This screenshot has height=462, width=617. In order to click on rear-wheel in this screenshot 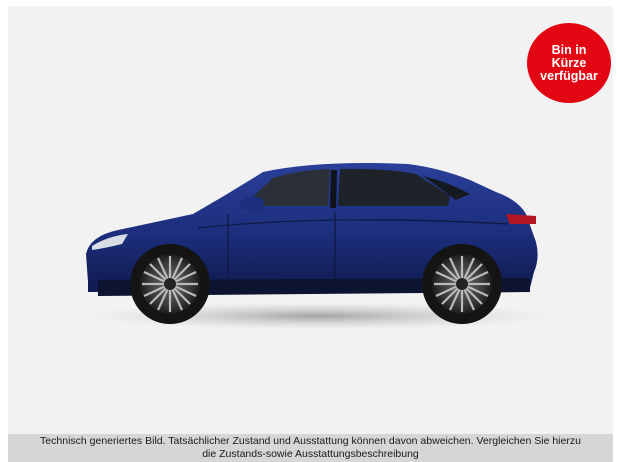, I will do `click(462, 284)`.